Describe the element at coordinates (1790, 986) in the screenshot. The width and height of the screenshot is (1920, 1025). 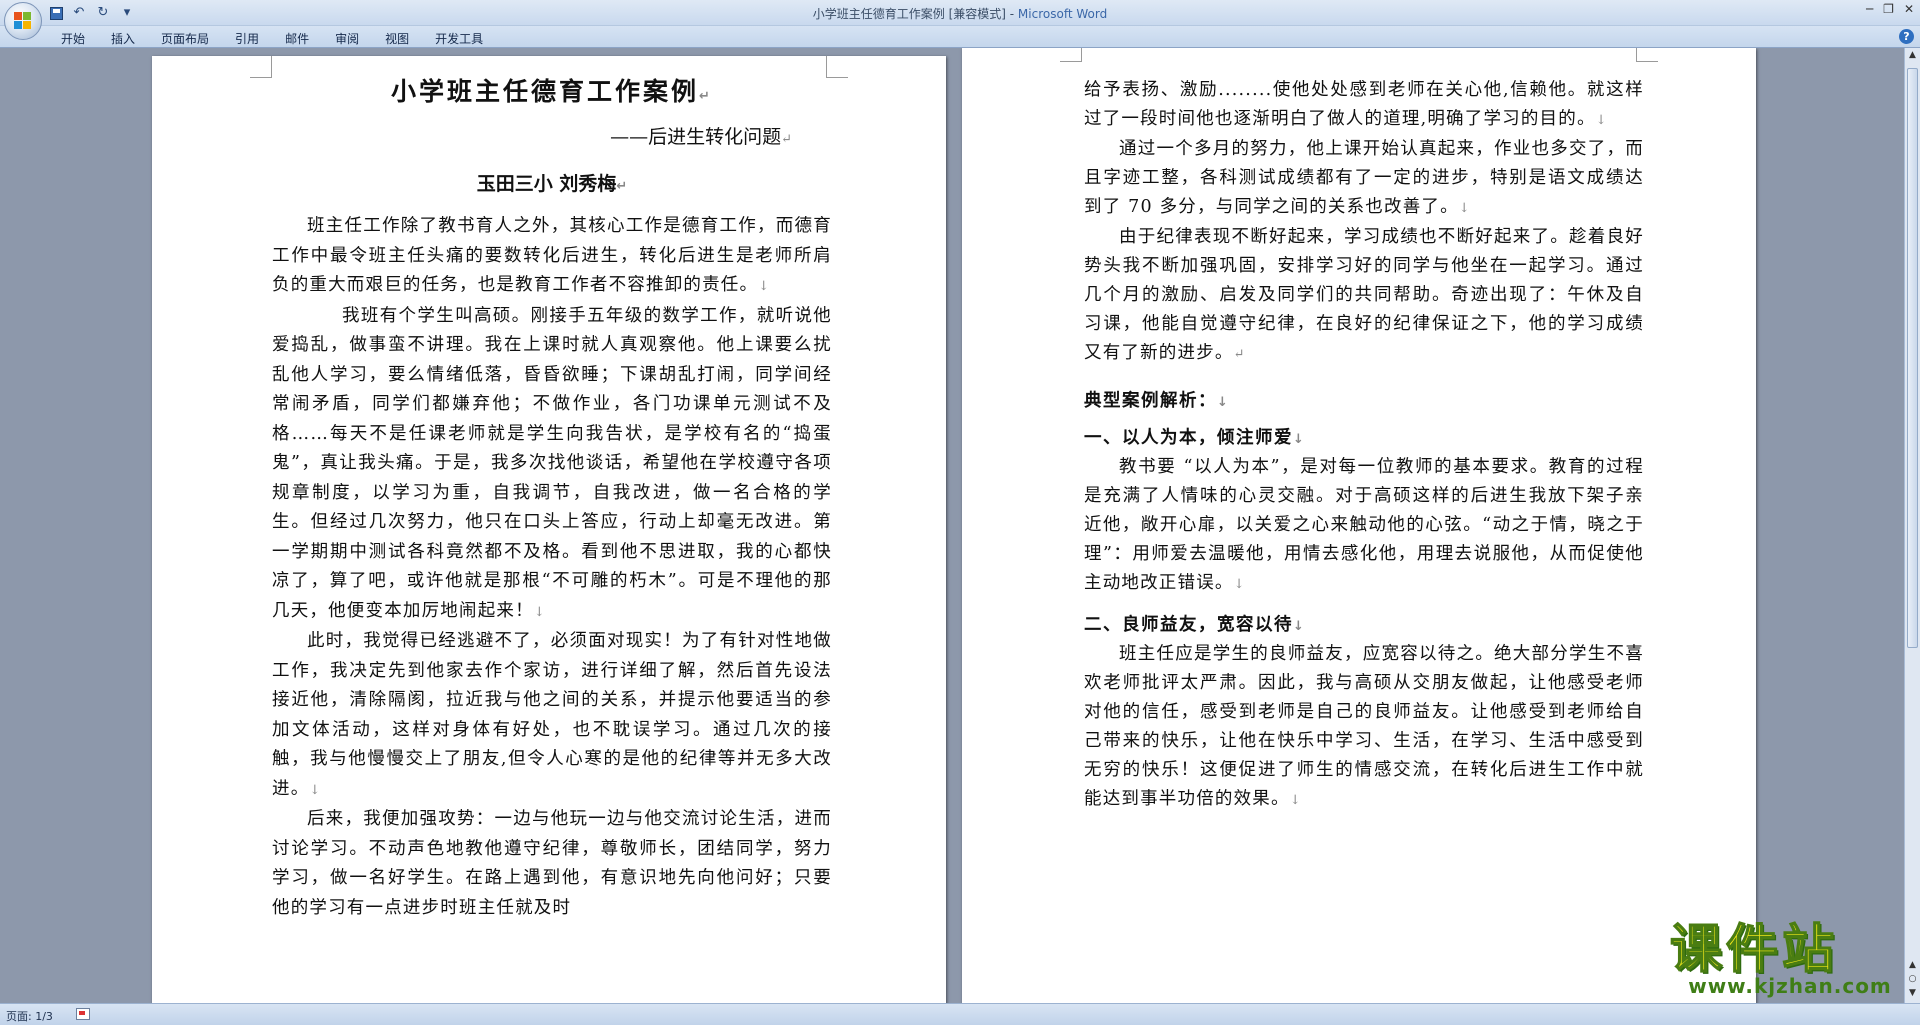
I see `watermark-url: www.kjzhan.com` at that location.